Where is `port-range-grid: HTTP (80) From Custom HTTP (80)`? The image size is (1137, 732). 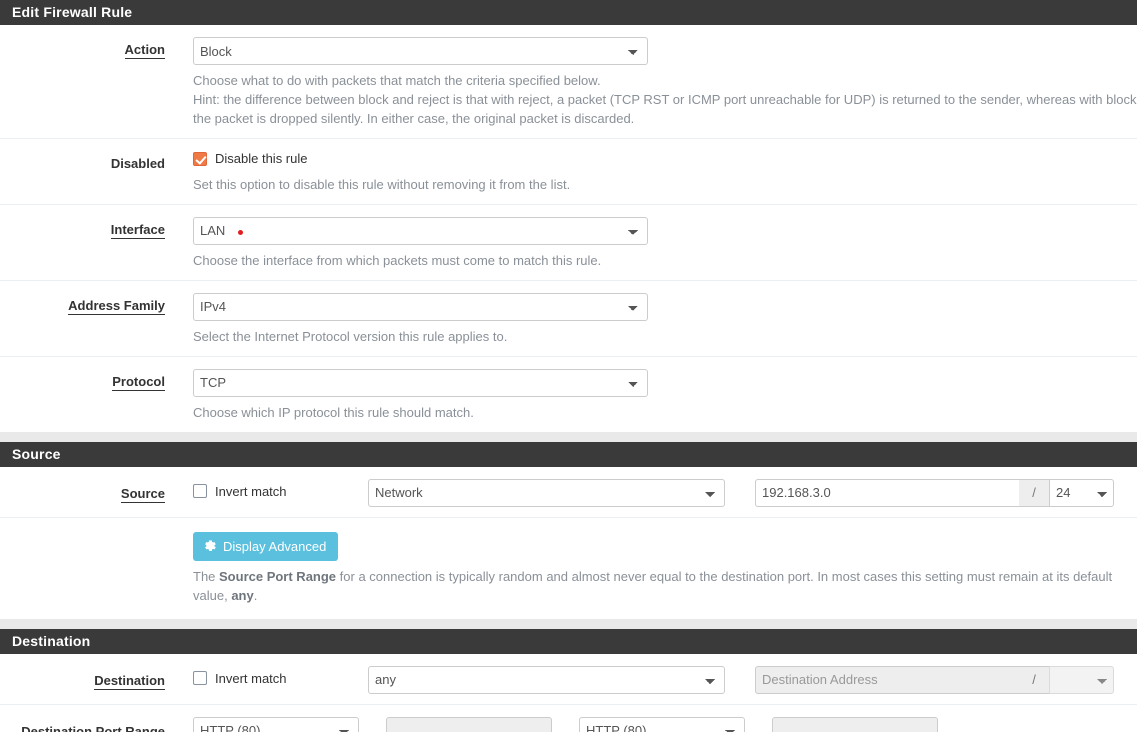
port-range-grid: HTTP (80) From Custom HTTP (80) is located at coordinates (665, 724).